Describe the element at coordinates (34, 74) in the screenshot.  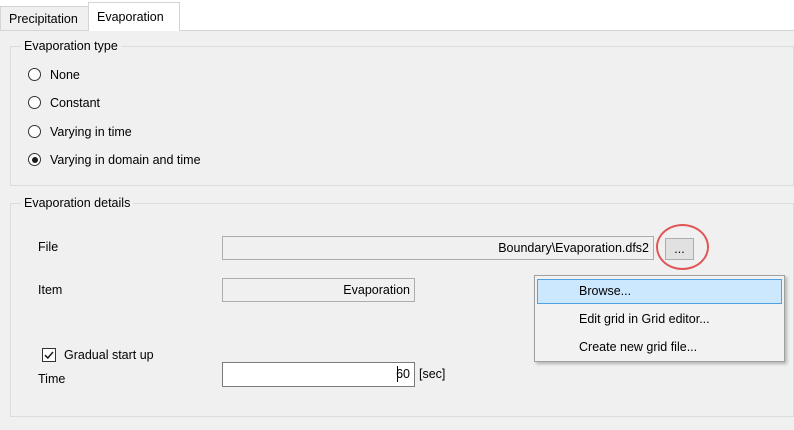
I see `radio-none-button` at that location.